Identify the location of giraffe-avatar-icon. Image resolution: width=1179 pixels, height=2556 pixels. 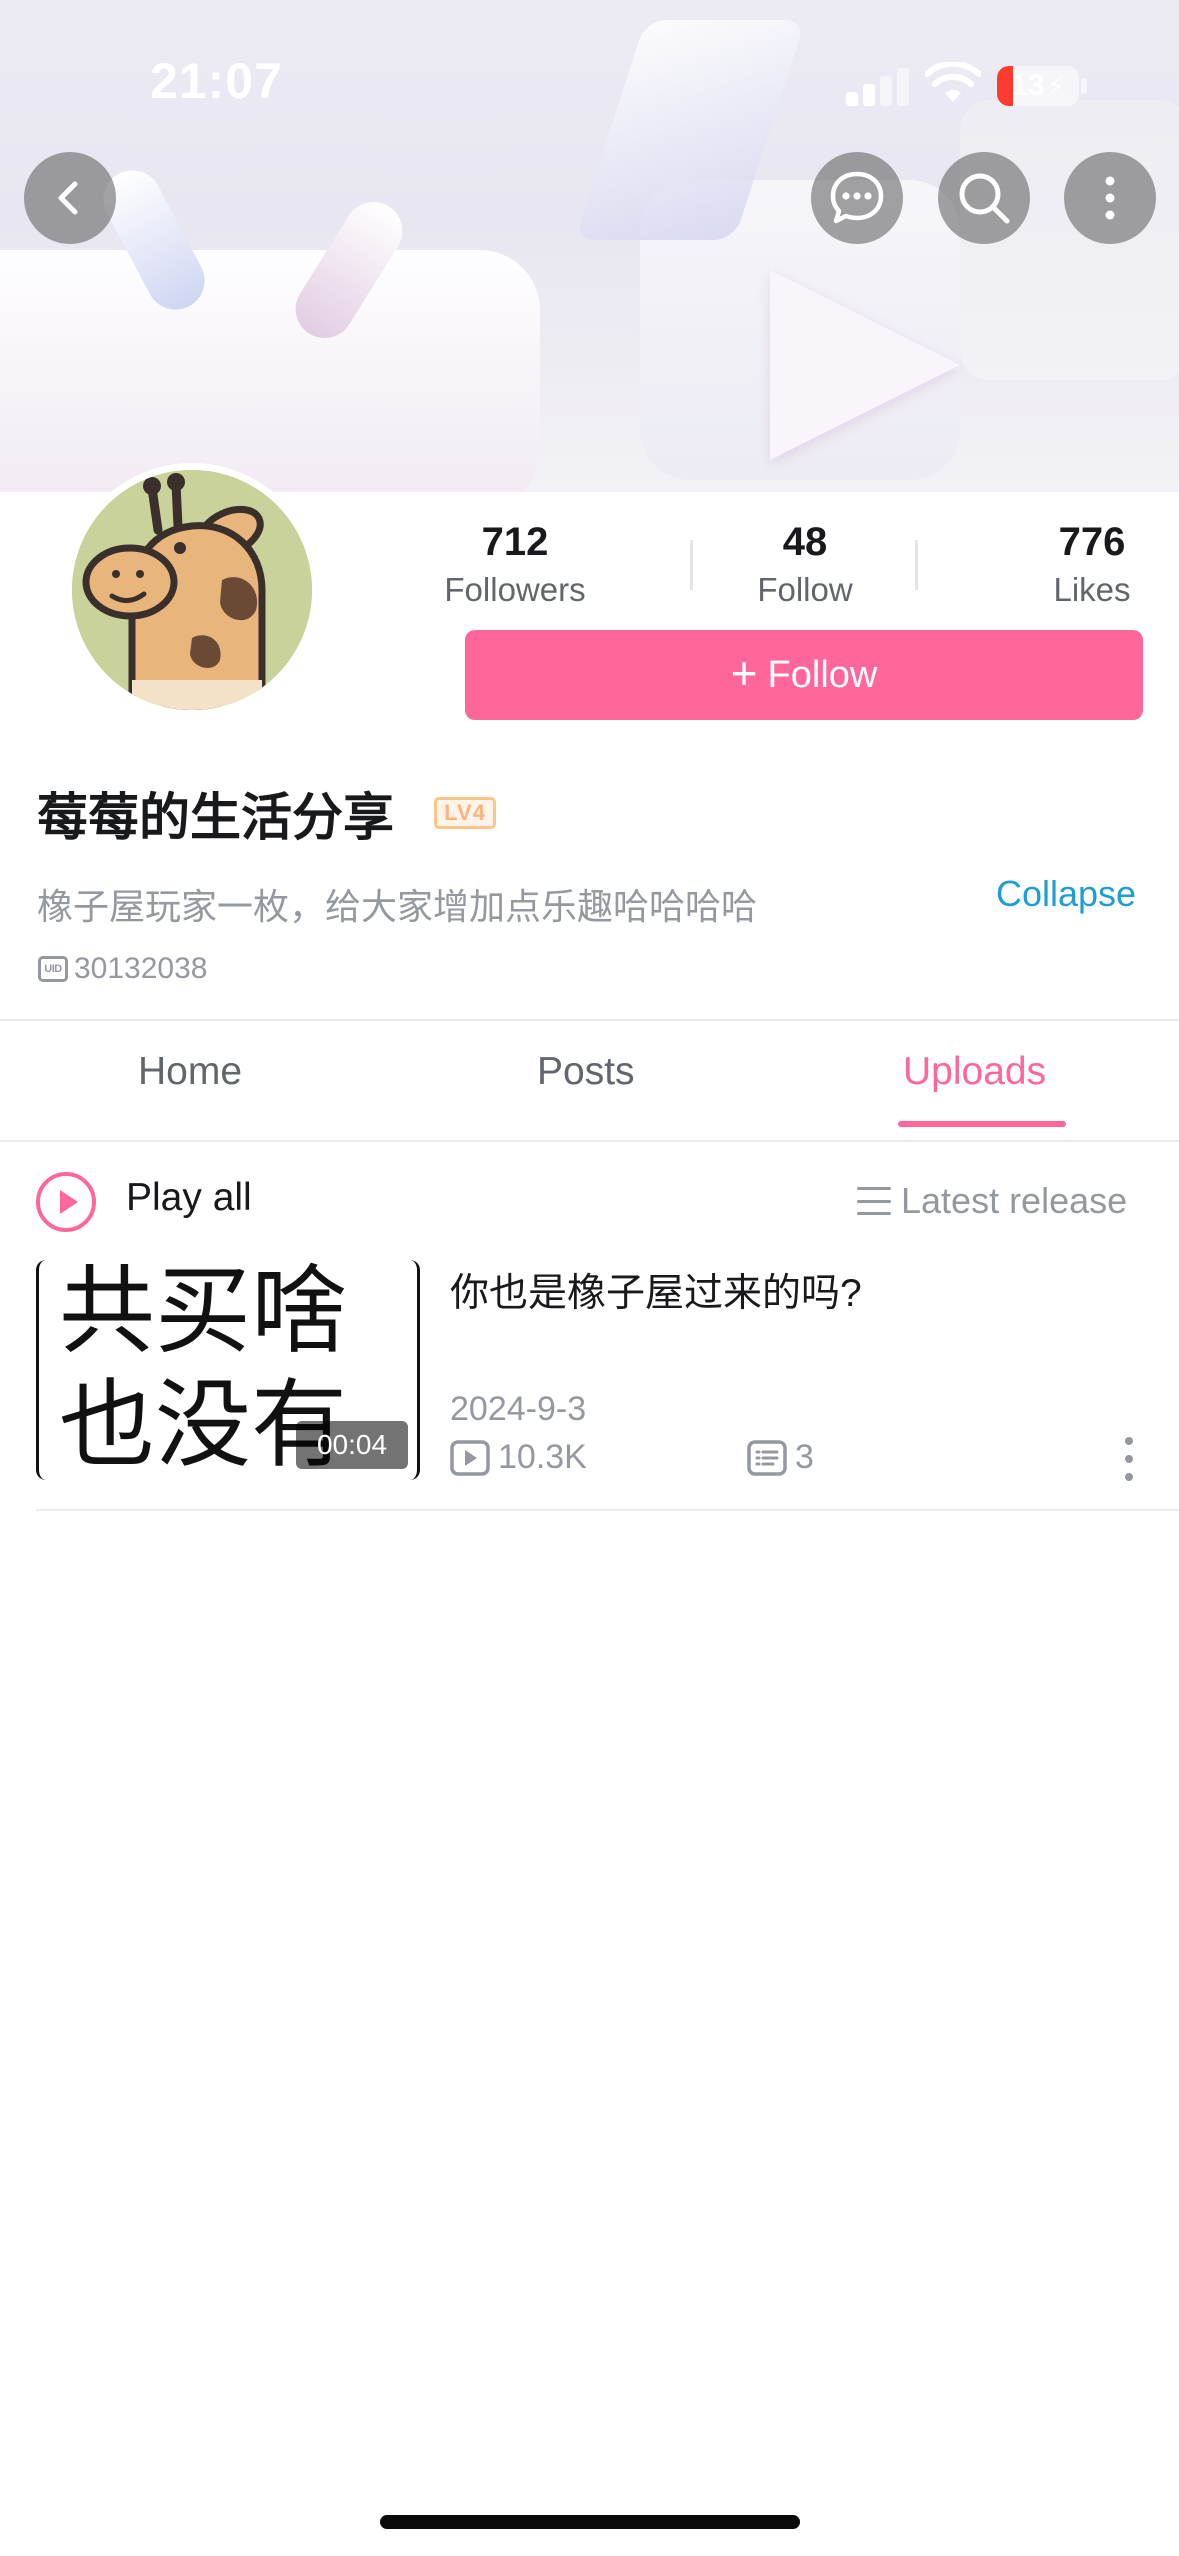
(192, 590).